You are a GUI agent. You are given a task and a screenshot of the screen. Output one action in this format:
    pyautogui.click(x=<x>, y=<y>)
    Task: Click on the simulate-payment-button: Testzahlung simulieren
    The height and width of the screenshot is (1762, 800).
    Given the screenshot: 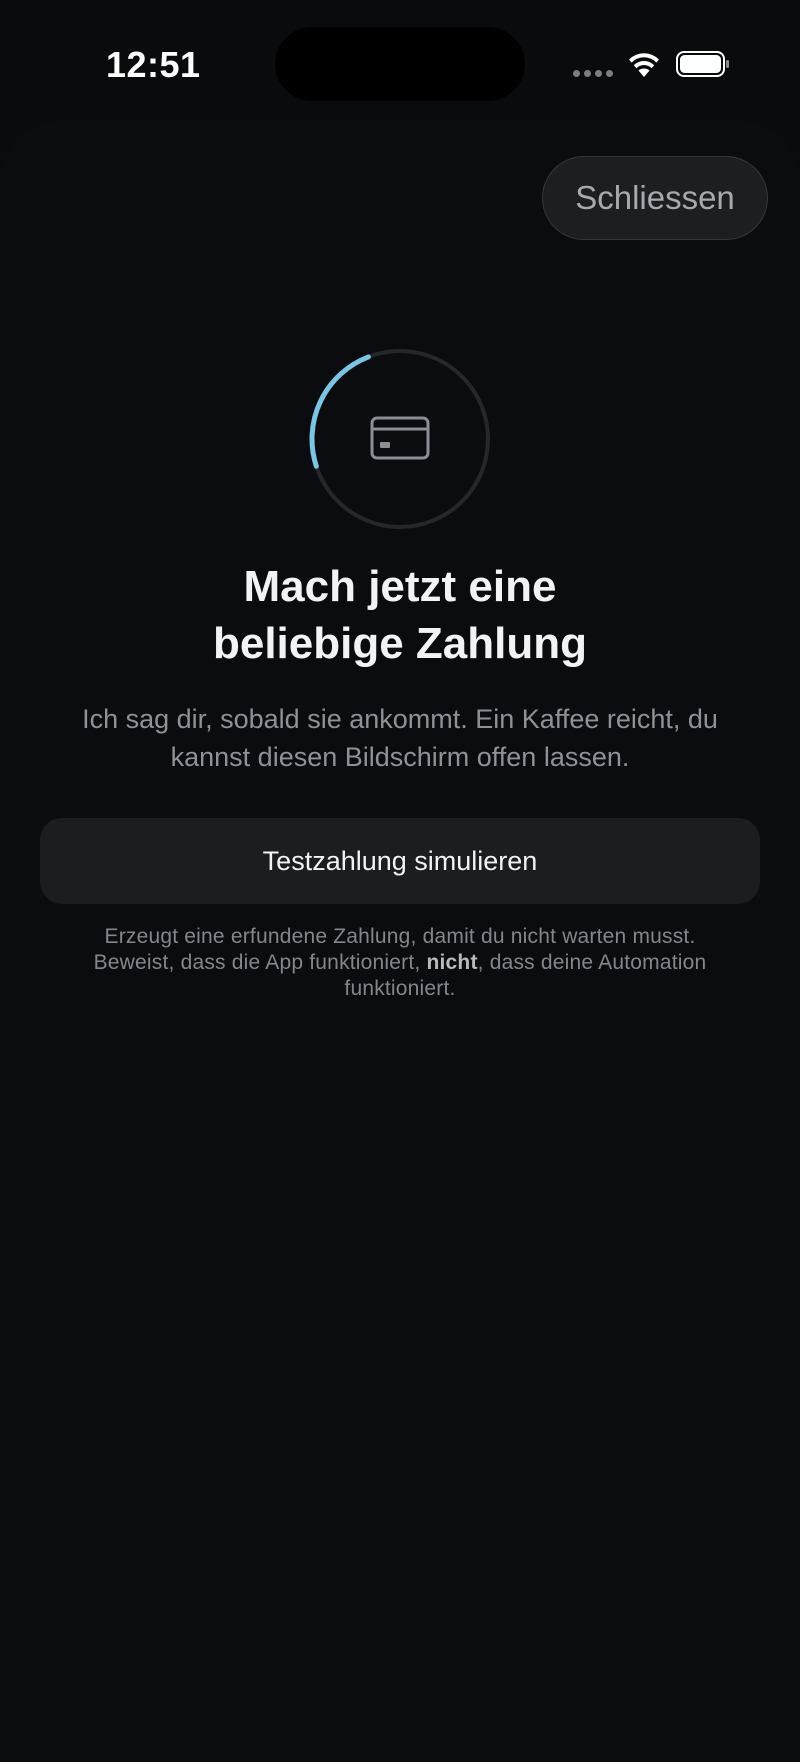 What is the action you would take?
    pyautogui.click(x=400, y=861)
    